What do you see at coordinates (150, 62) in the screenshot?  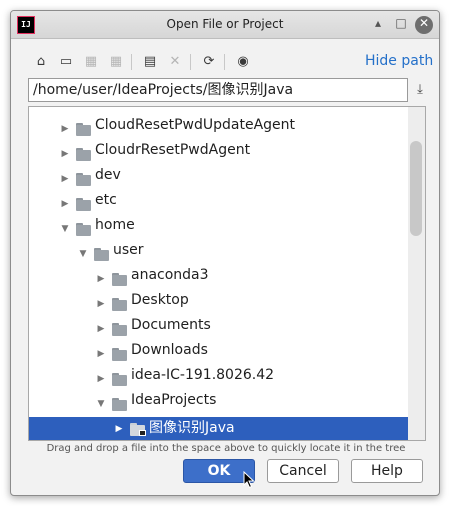 I see `new-folder-icon: ▤` at bounding box center [150, 62].